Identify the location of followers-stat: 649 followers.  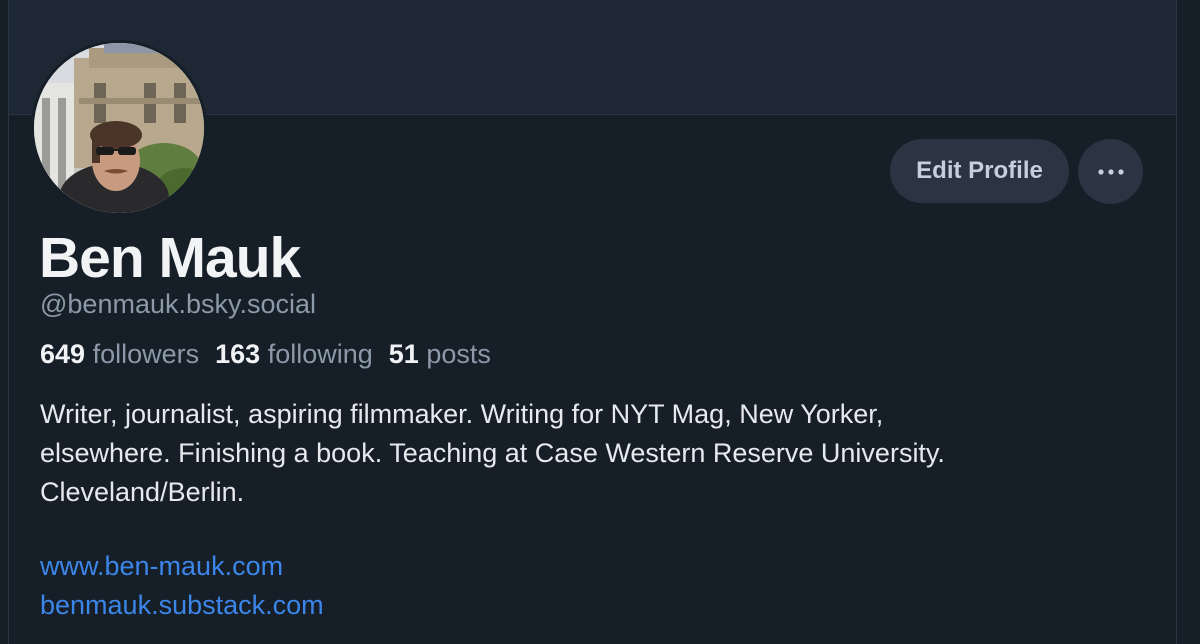
(119, 354).